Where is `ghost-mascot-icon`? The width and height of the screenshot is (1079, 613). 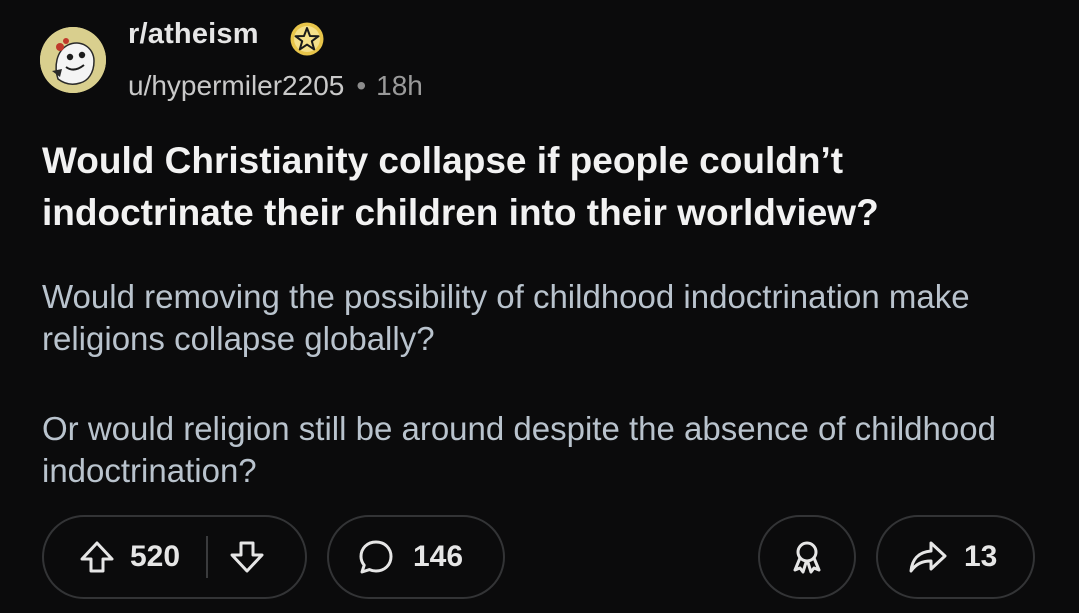
ghost-mascot-icon is located at coordinates (73, 60).